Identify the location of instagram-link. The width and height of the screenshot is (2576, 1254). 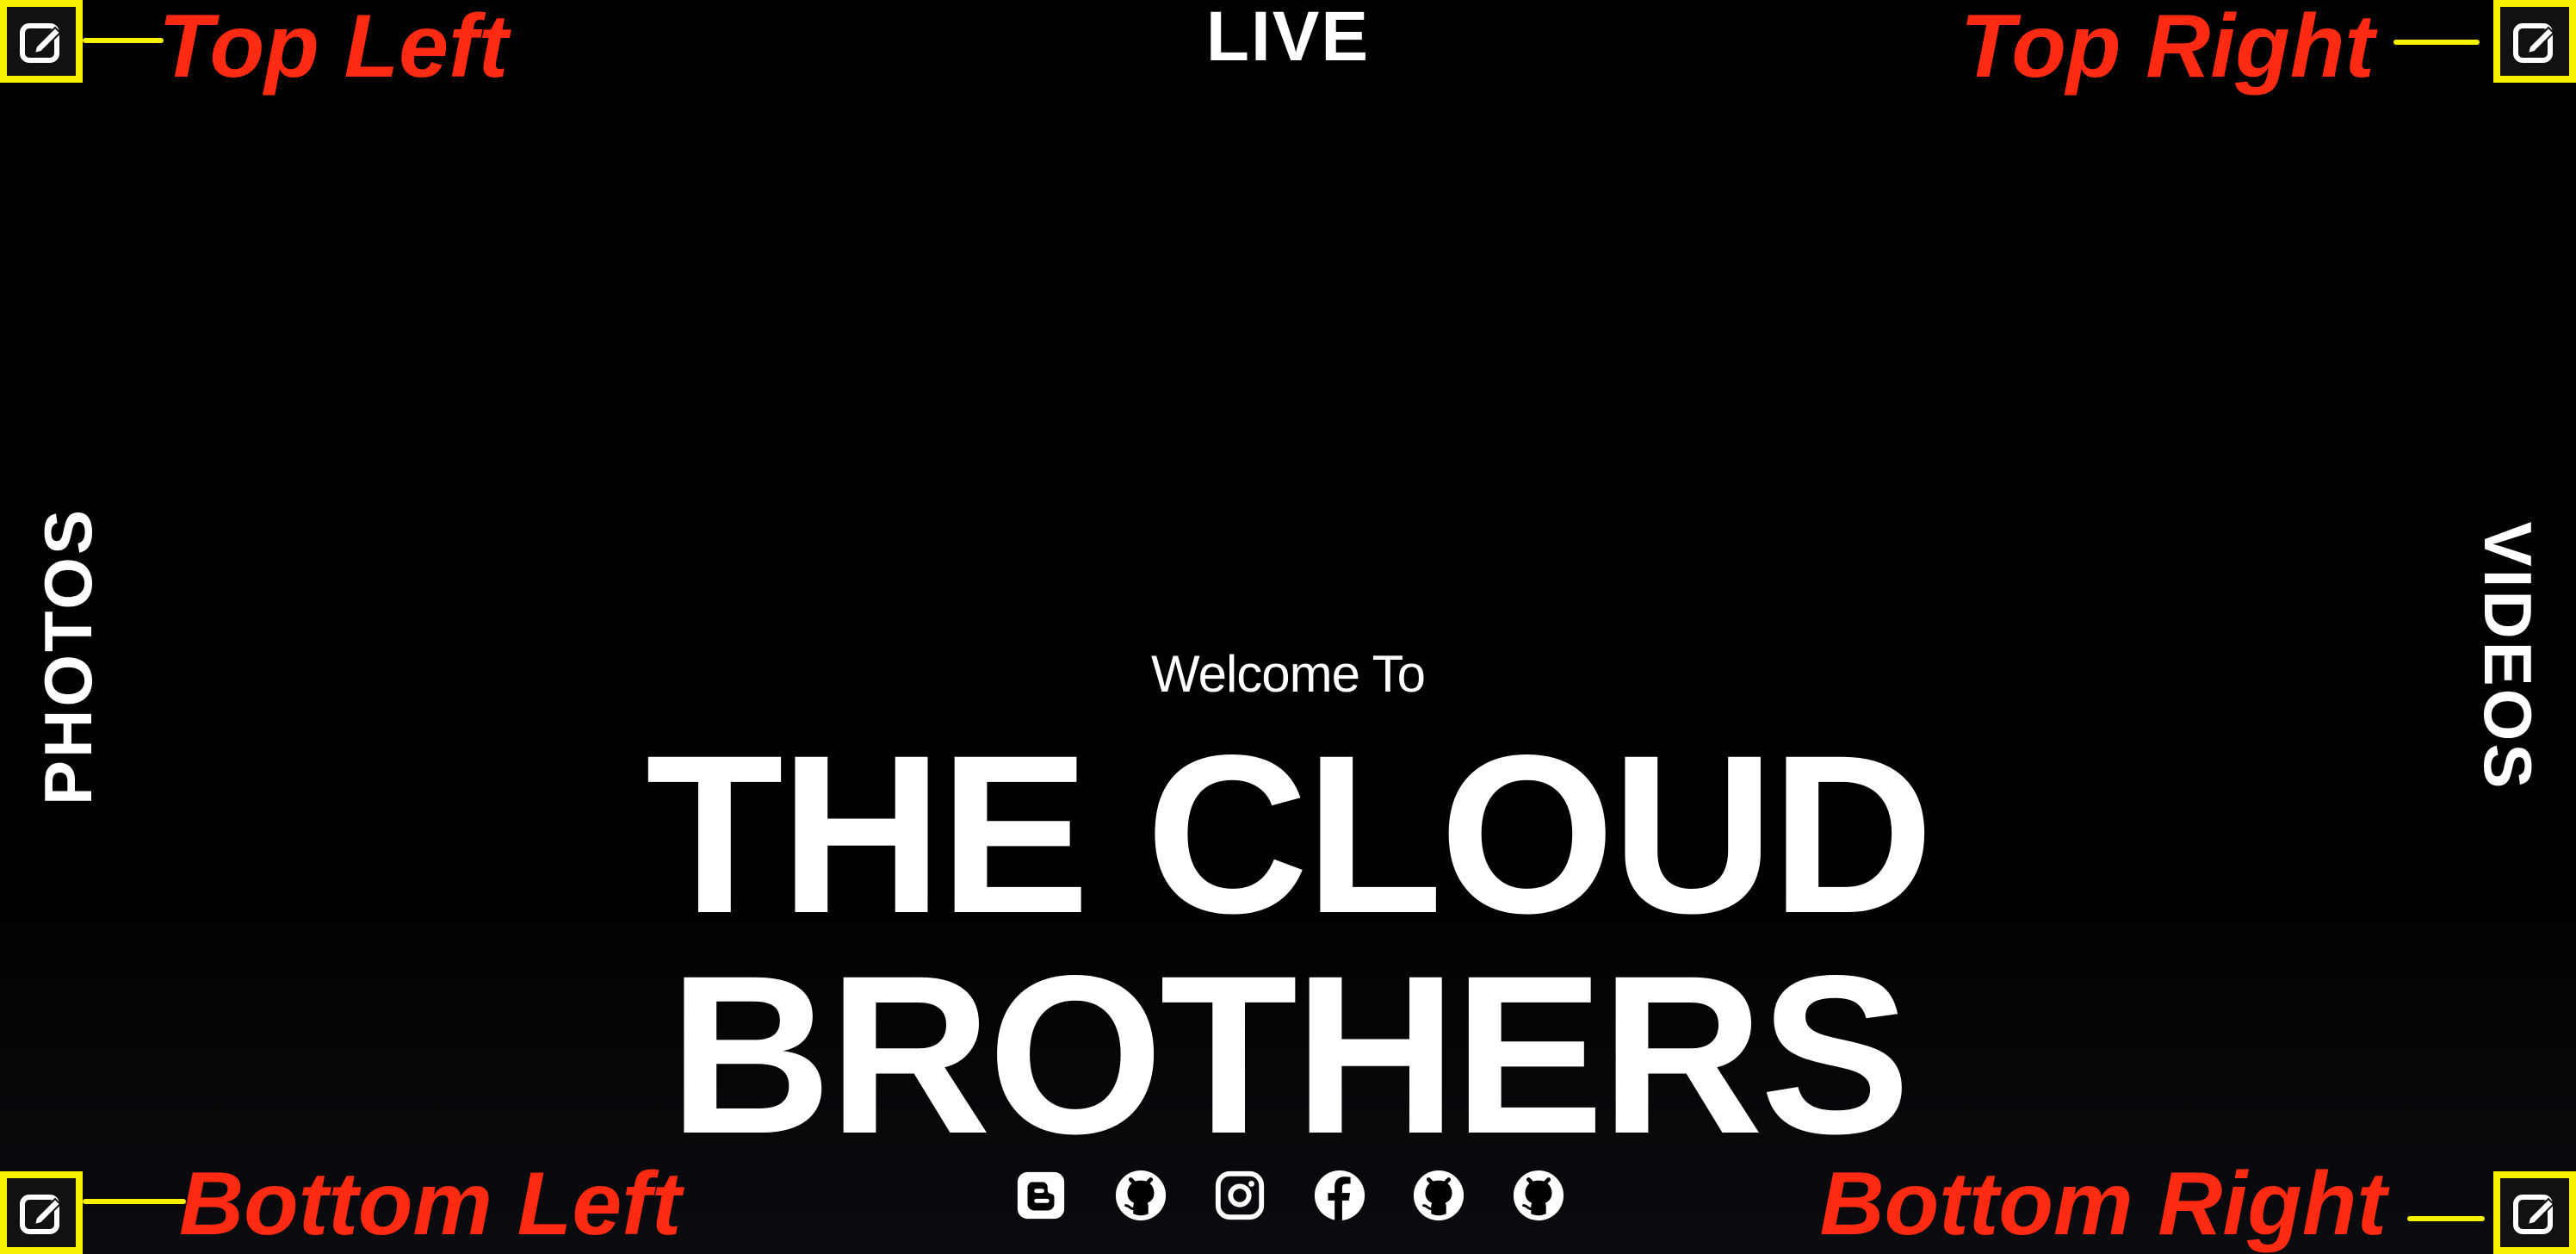
(1239, 1195).